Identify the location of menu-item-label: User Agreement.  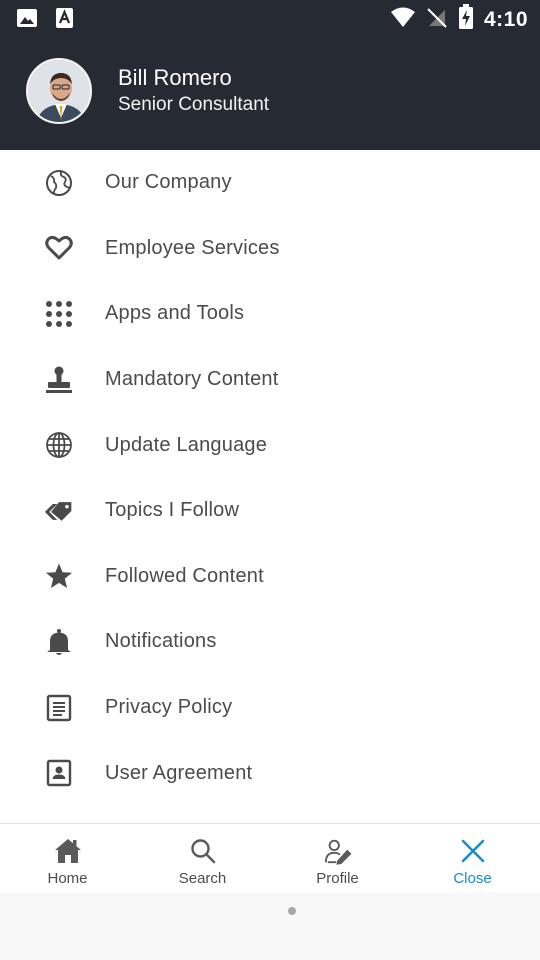
(179, 772).